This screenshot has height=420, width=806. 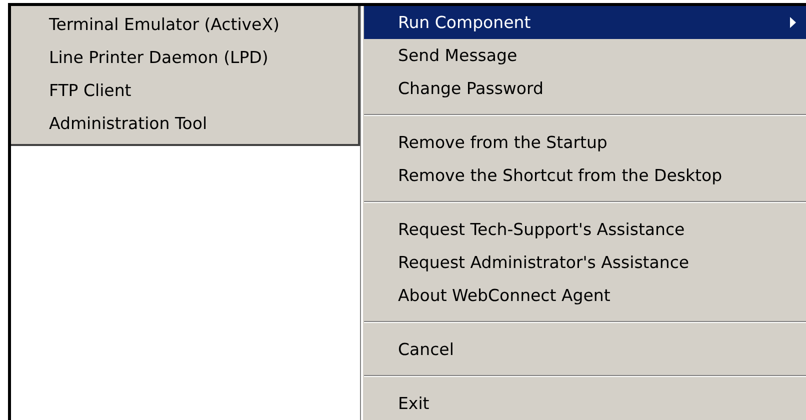 What do you see at coordinates (585, 142) in the screenshot?
I see `menu-item: Remove from the Startup` at bounding box center [585, 142].